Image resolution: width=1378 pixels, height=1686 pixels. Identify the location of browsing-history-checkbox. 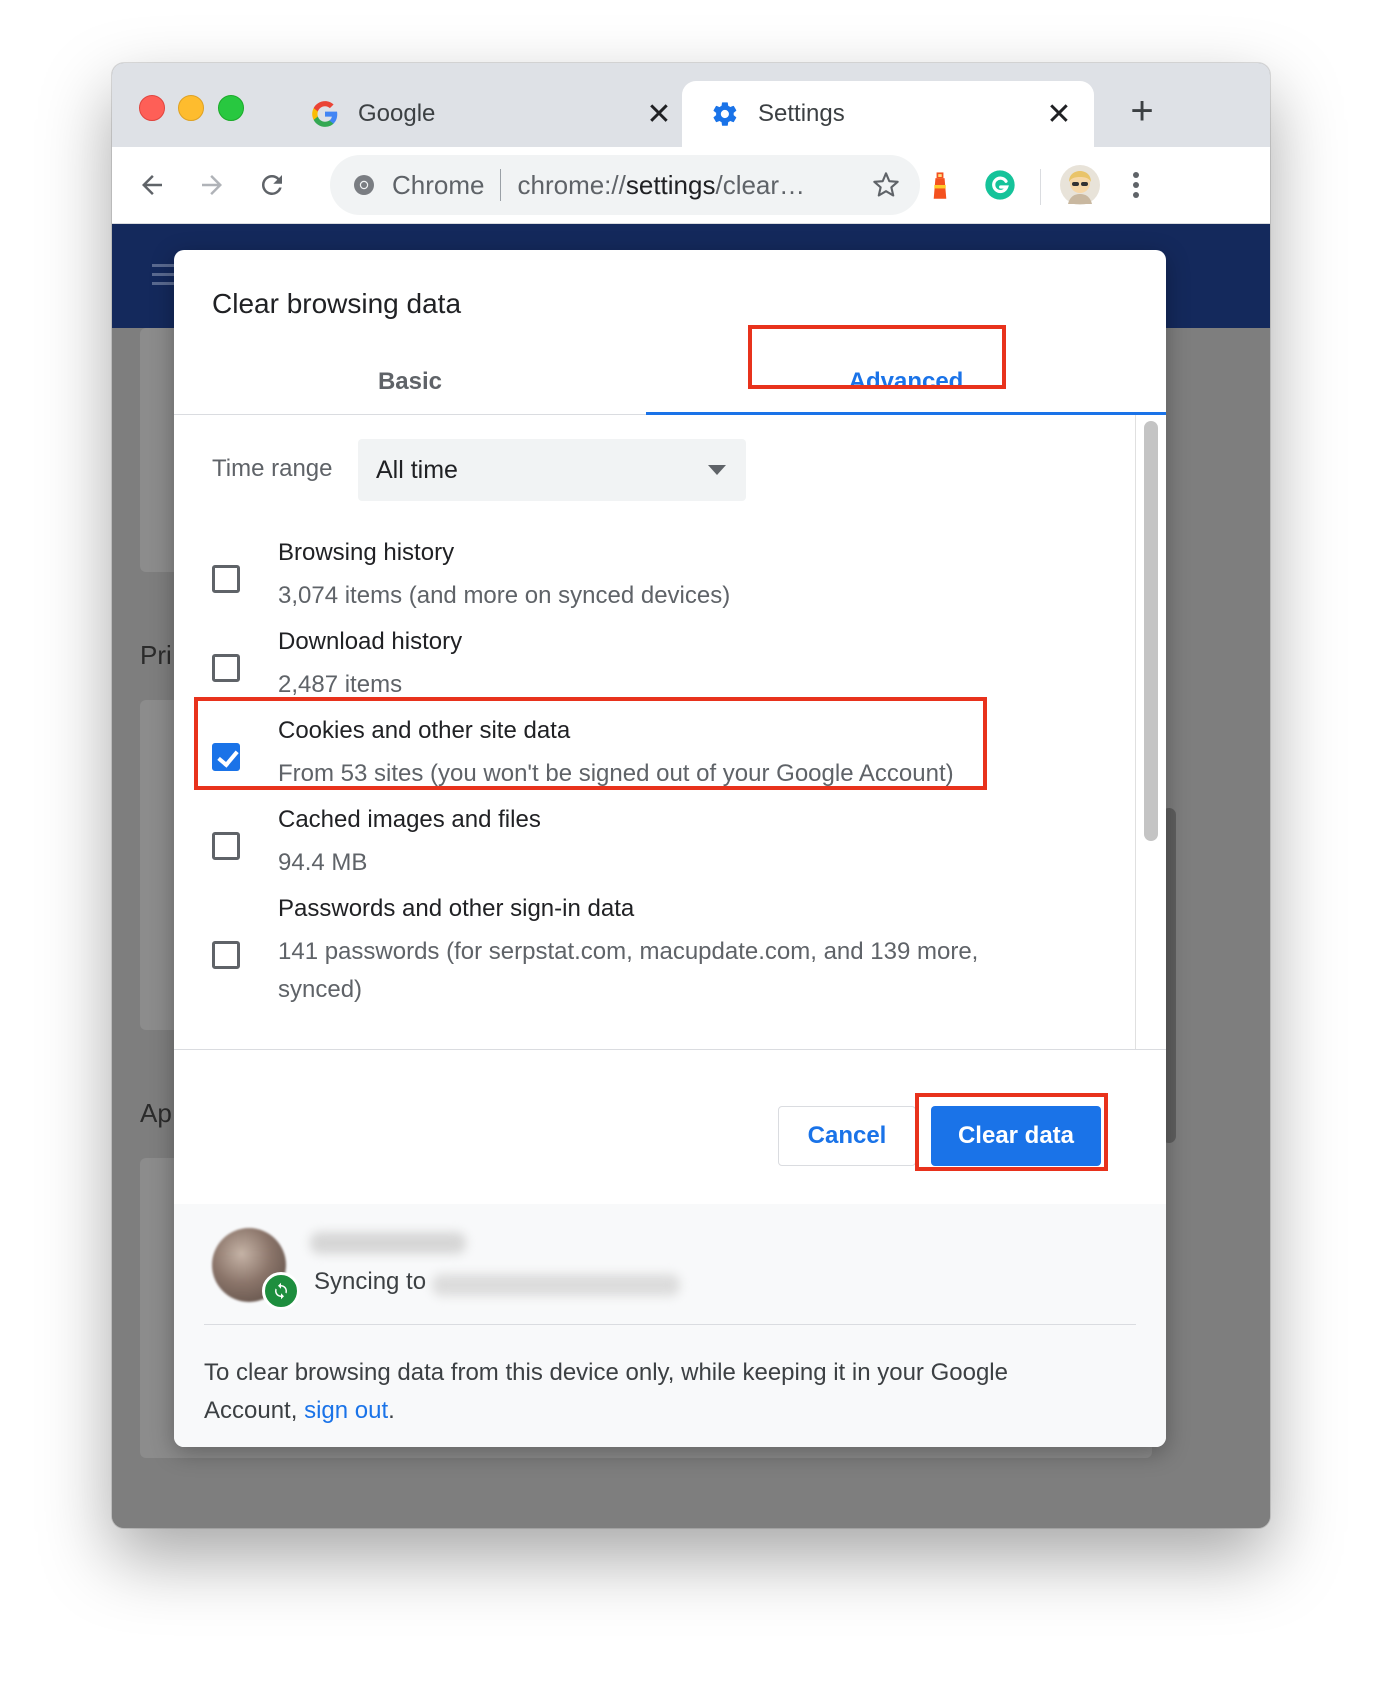
(226, 579).